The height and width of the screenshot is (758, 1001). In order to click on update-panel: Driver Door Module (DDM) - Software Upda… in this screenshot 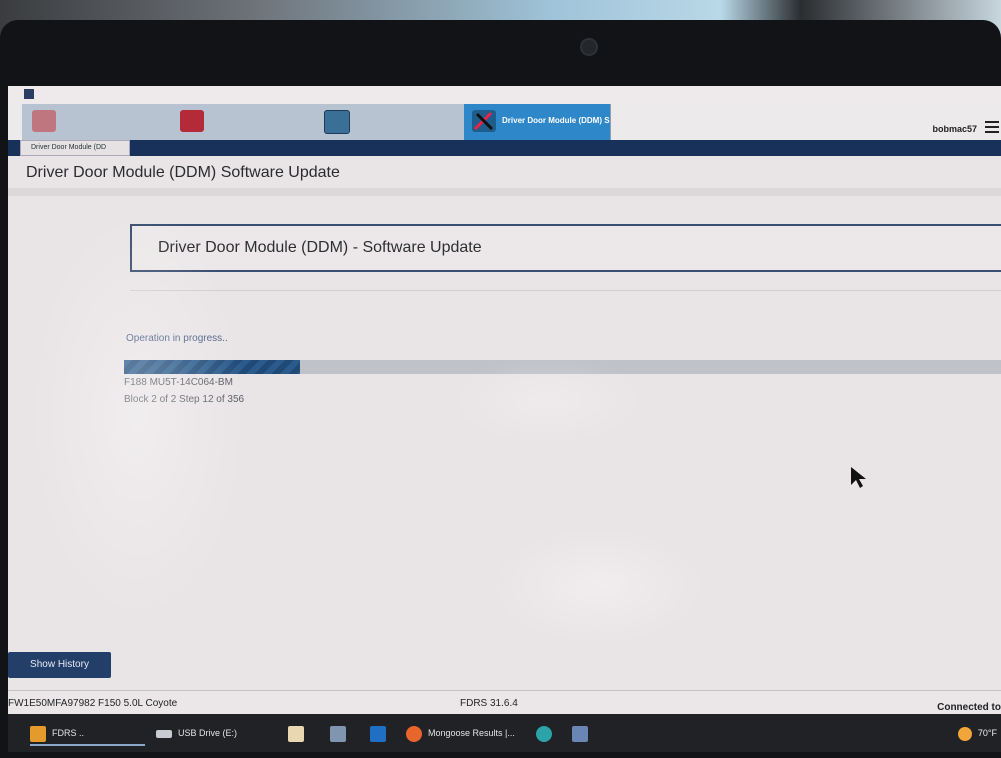, I will do `click(565, 248)`.